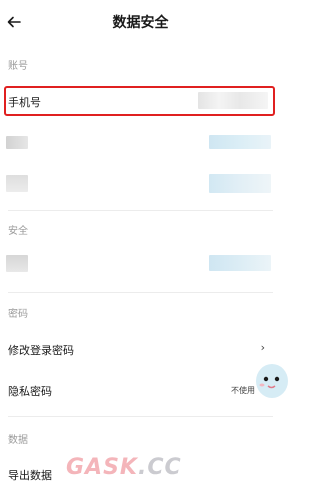  I want to click on top-bar: 数据安全, so click(140, 22).